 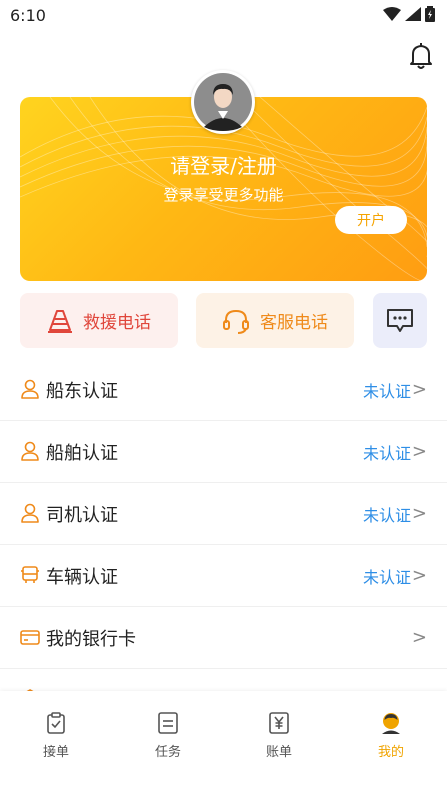 I want to click on customer-service-button: 客服电话, so click(x=275, y=320).